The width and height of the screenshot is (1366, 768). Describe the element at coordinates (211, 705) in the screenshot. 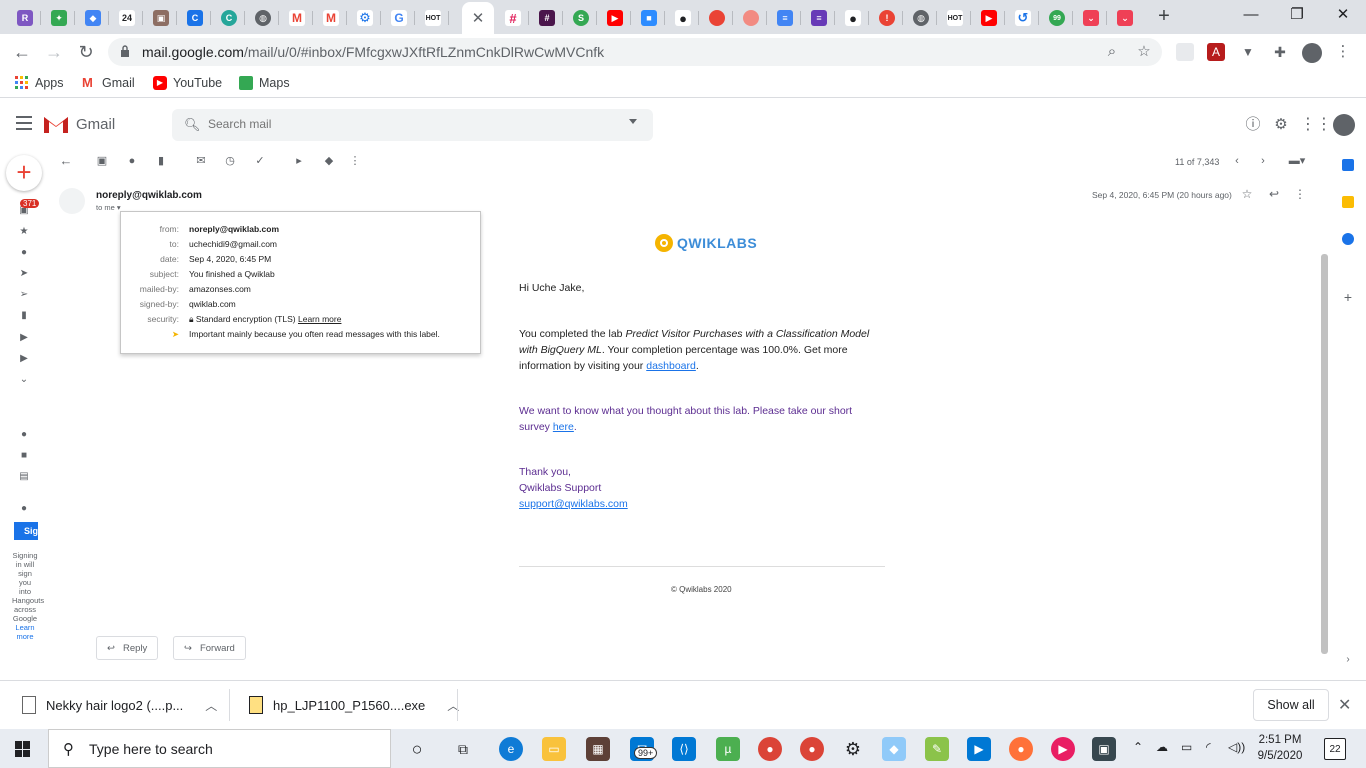

I see `chevron-up-icon: ︿` at that location.